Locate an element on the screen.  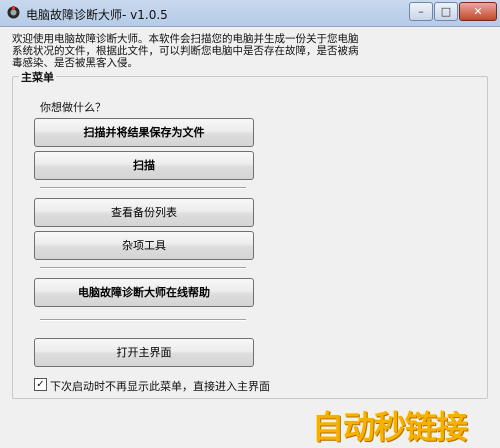
skip-menu-checkbox: ✓ is located at coordinates (40, 384).